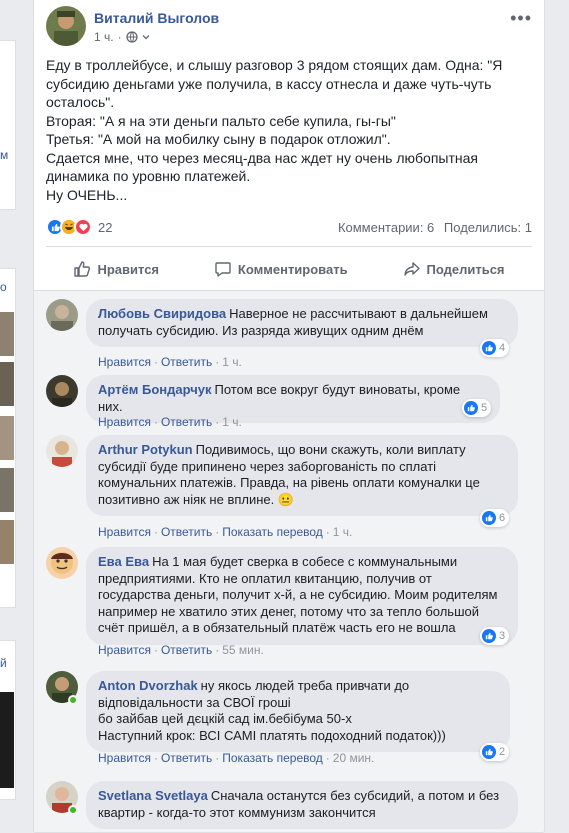 This screenshot has height=833, width=569. What do you see at coordinates (153, 795) in the screenshot?
I see `commenter-name: Svetlana Svetlaya` at bounding box center [153, 795].